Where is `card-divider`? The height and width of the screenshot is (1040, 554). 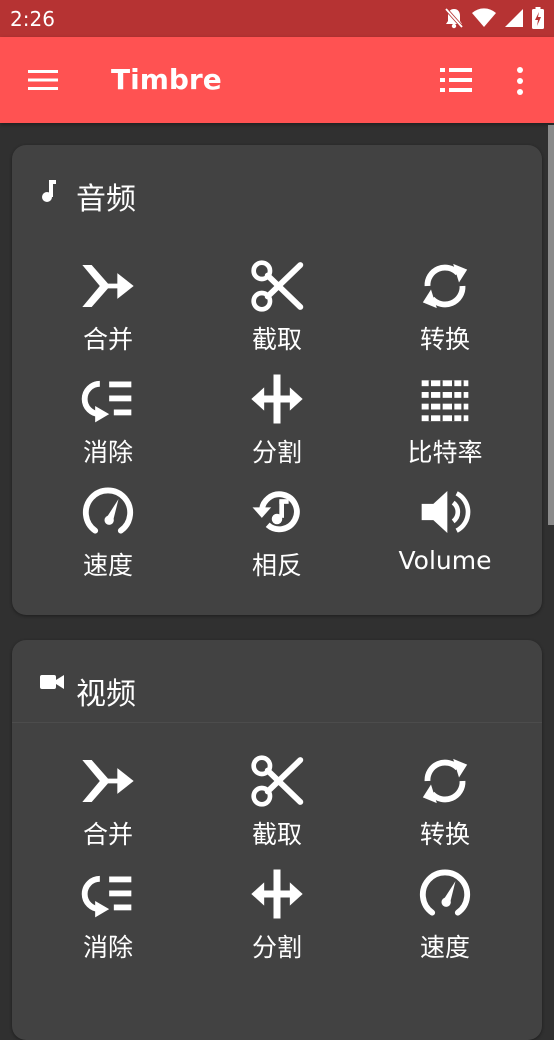 card-divider is located at coordinates (277, 722).